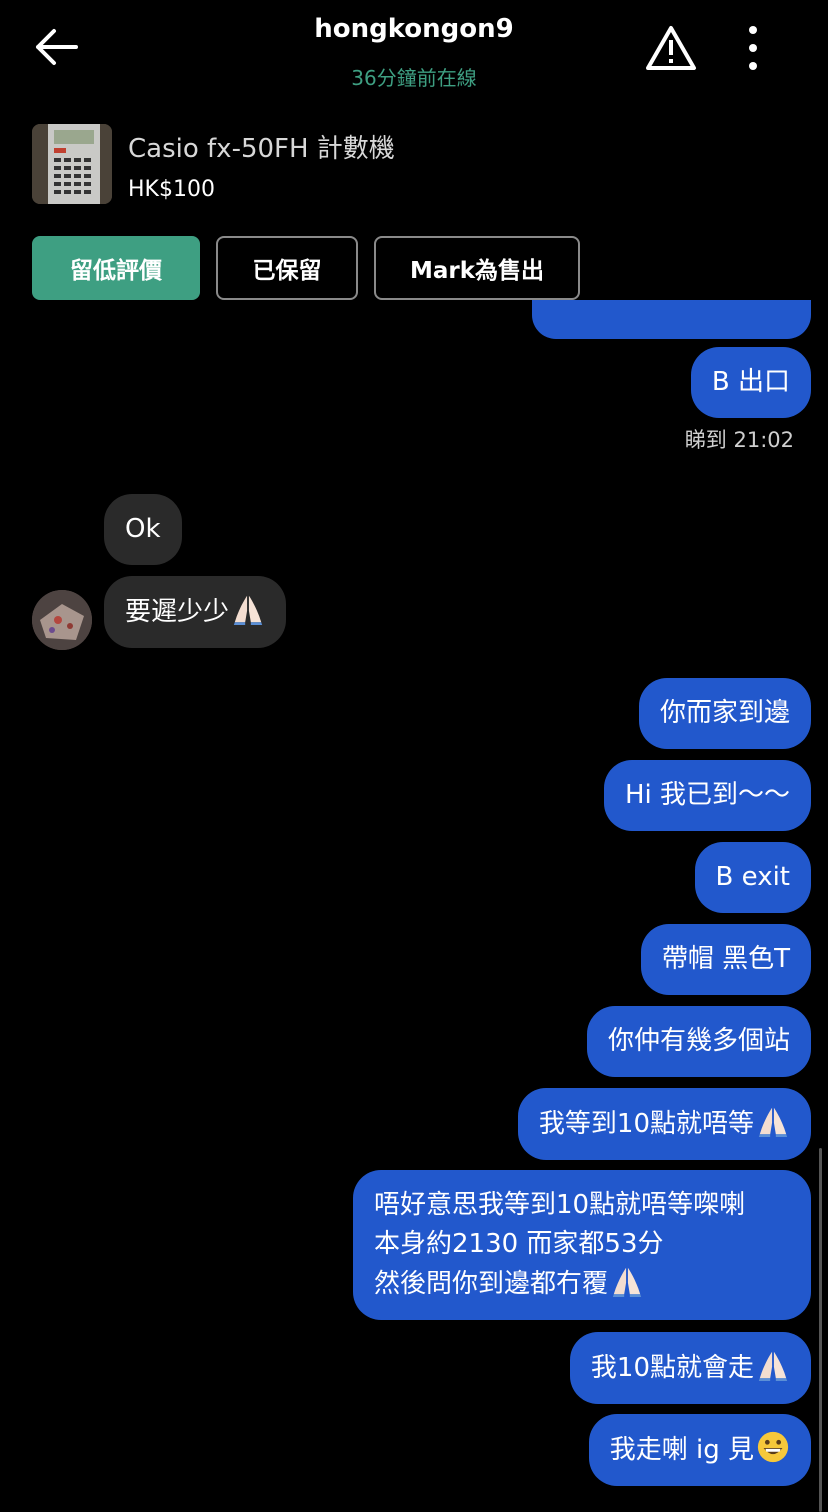 The width and height of the screenshot is (828, 1512). What do you see at coordinates (560, 1205) in the screenshot?
I see `message-text-line: 唔好意思我等到10點就唔等㗎喇` at bounding box center [560, 1205].